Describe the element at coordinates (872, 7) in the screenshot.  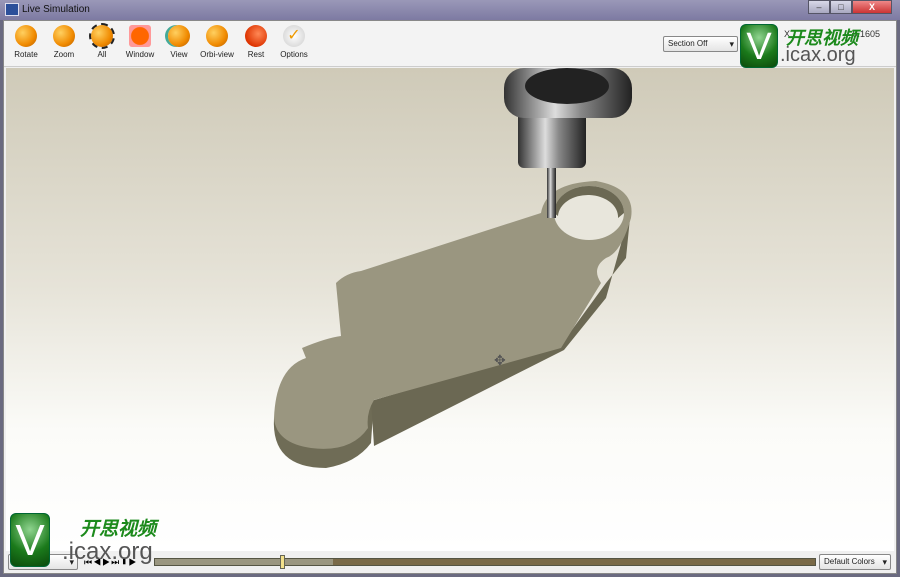
I see `close-button: X` at that location.